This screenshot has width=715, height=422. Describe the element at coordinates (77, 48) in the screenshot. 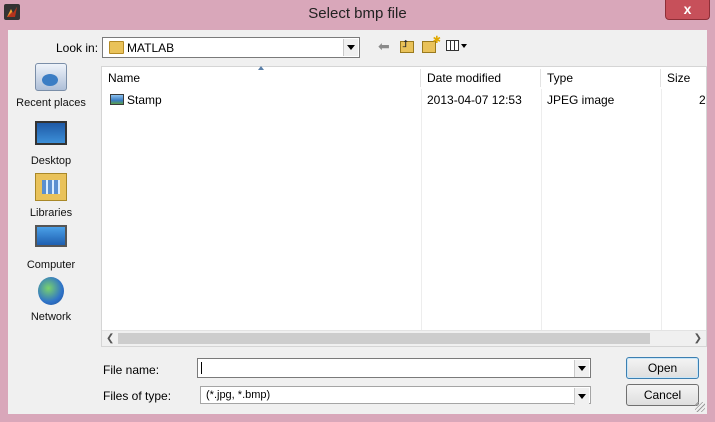

I see `look-in-label: Look in:` at that location.